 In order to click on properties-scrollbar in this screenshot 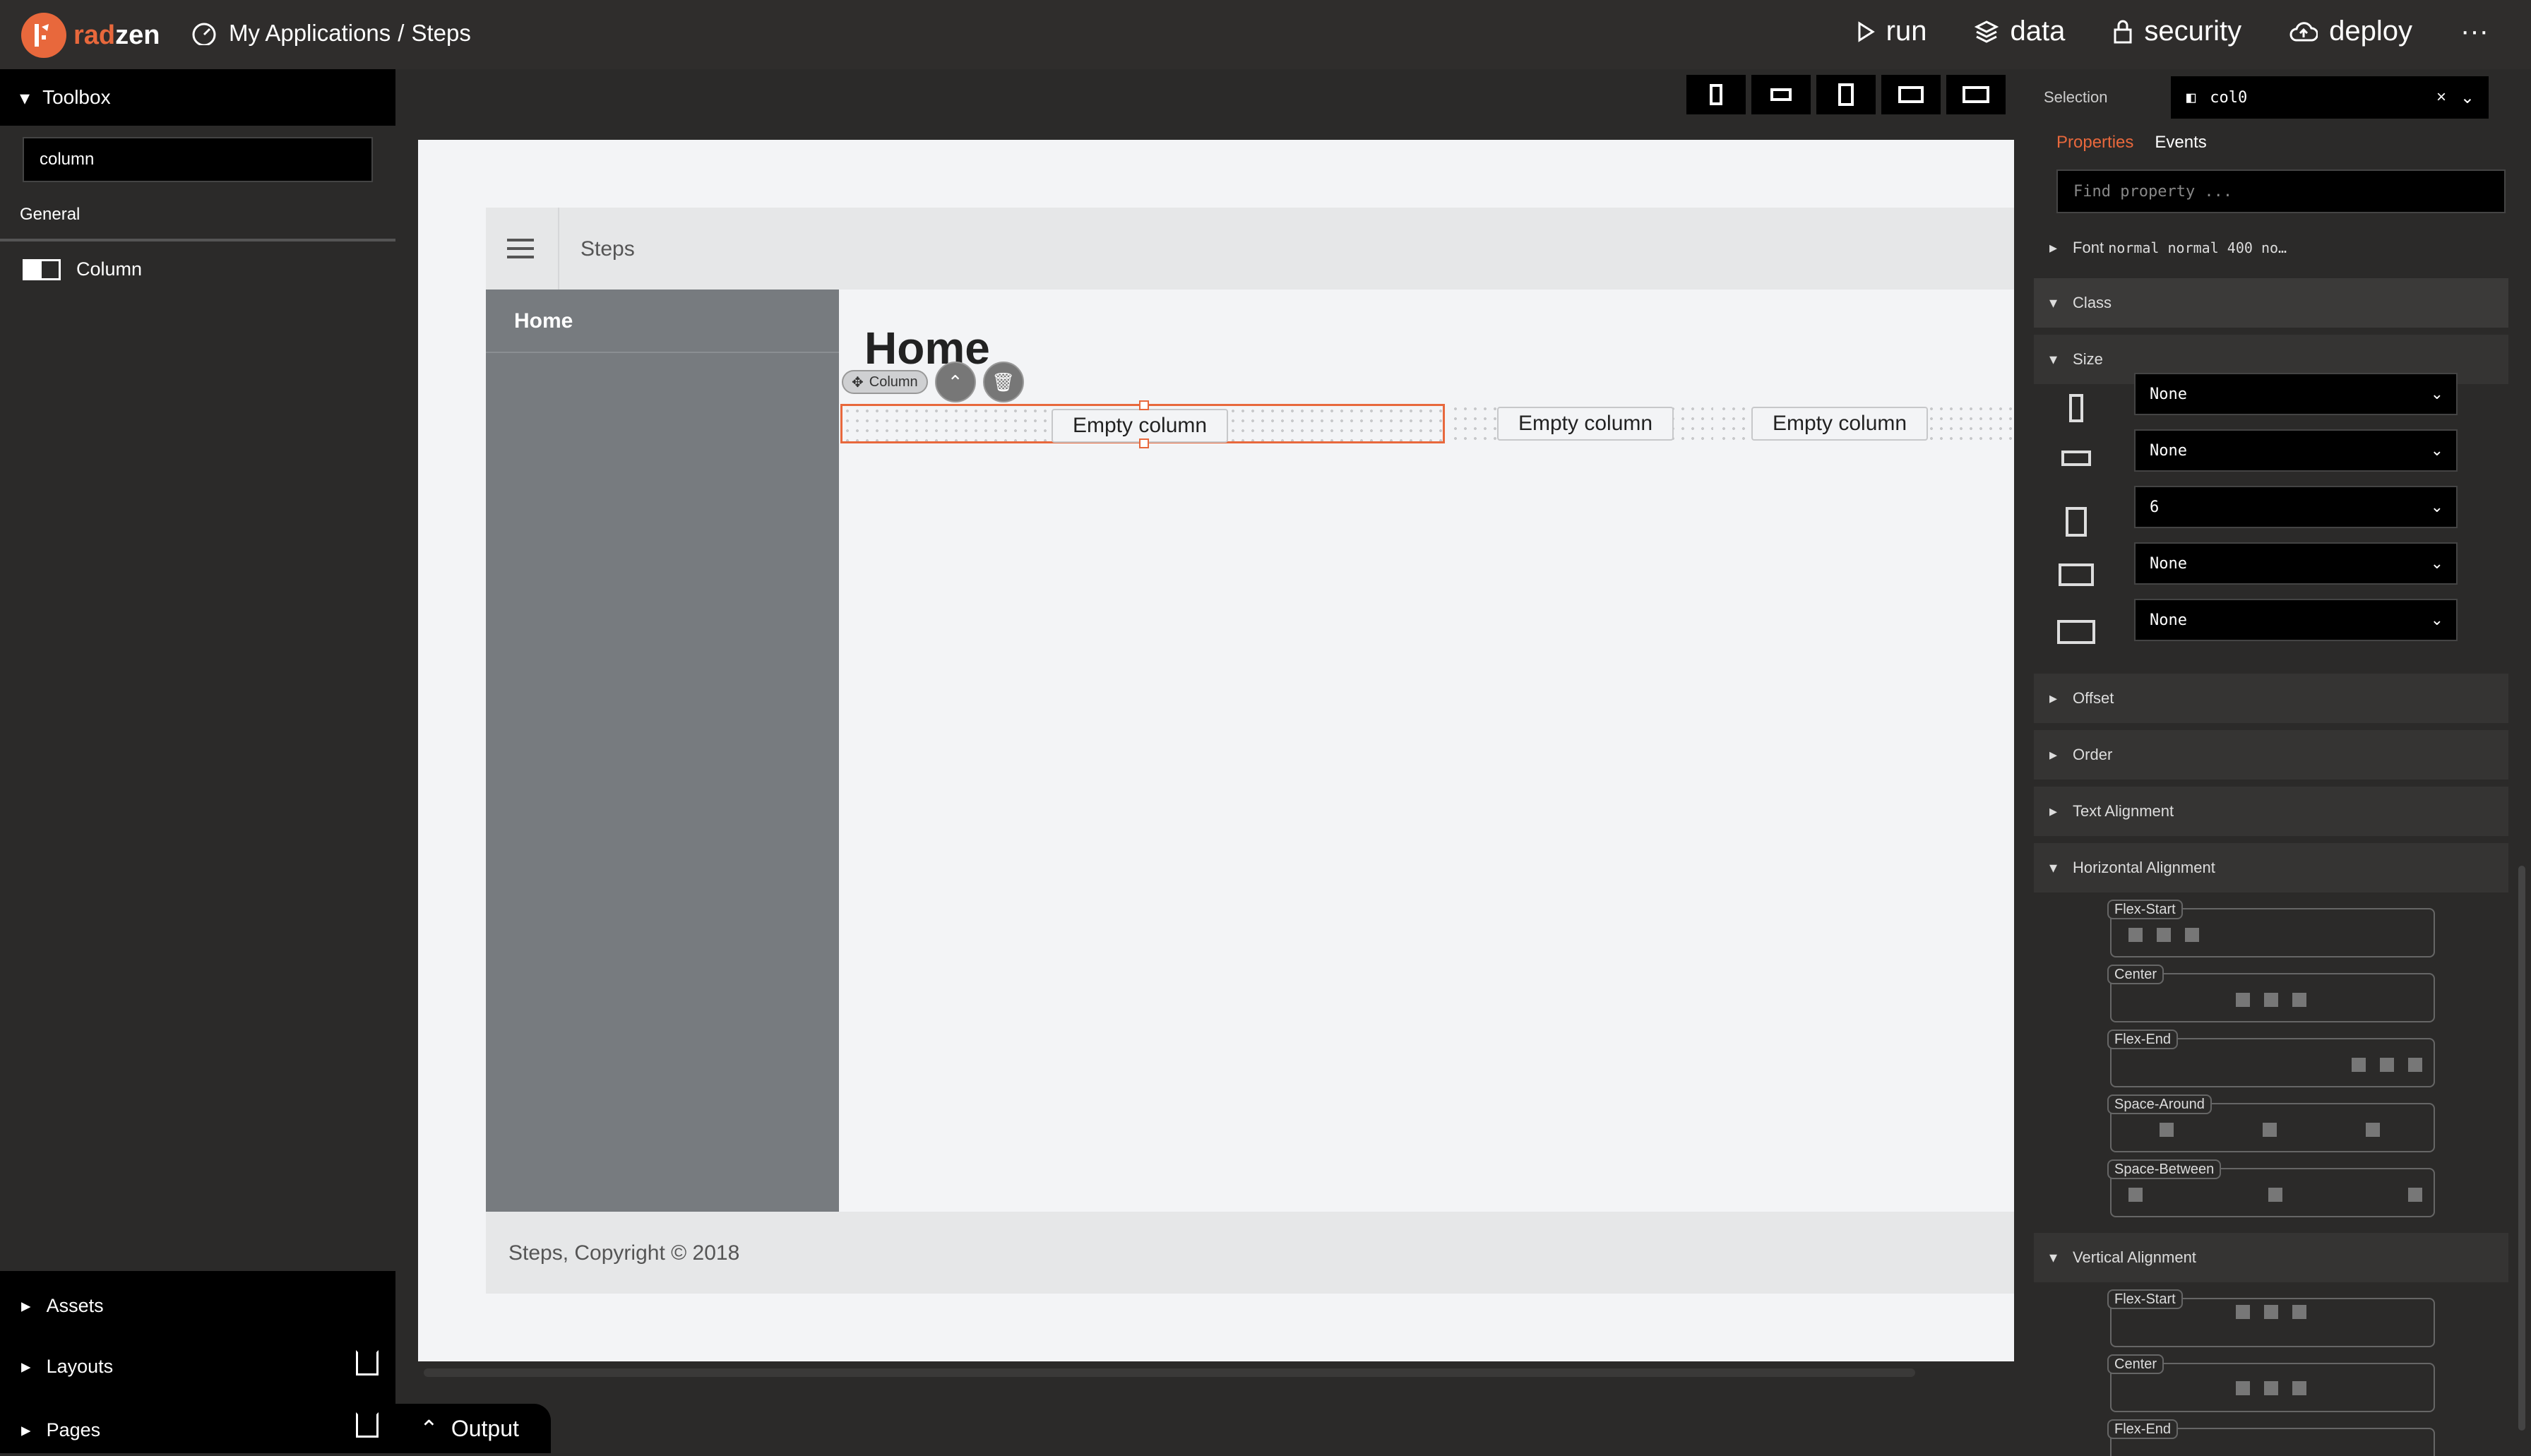, I will do `click(2521, 1148)`.